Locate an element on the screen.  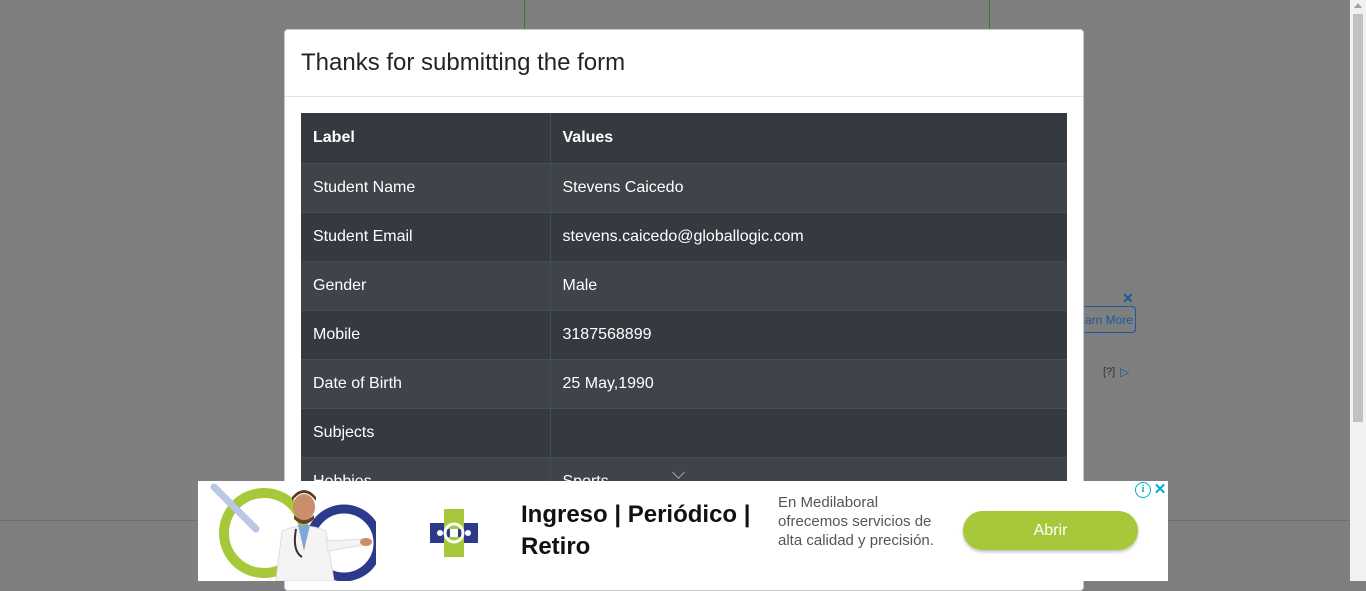
page-scrollbar is located at coordinates (1358, 290).